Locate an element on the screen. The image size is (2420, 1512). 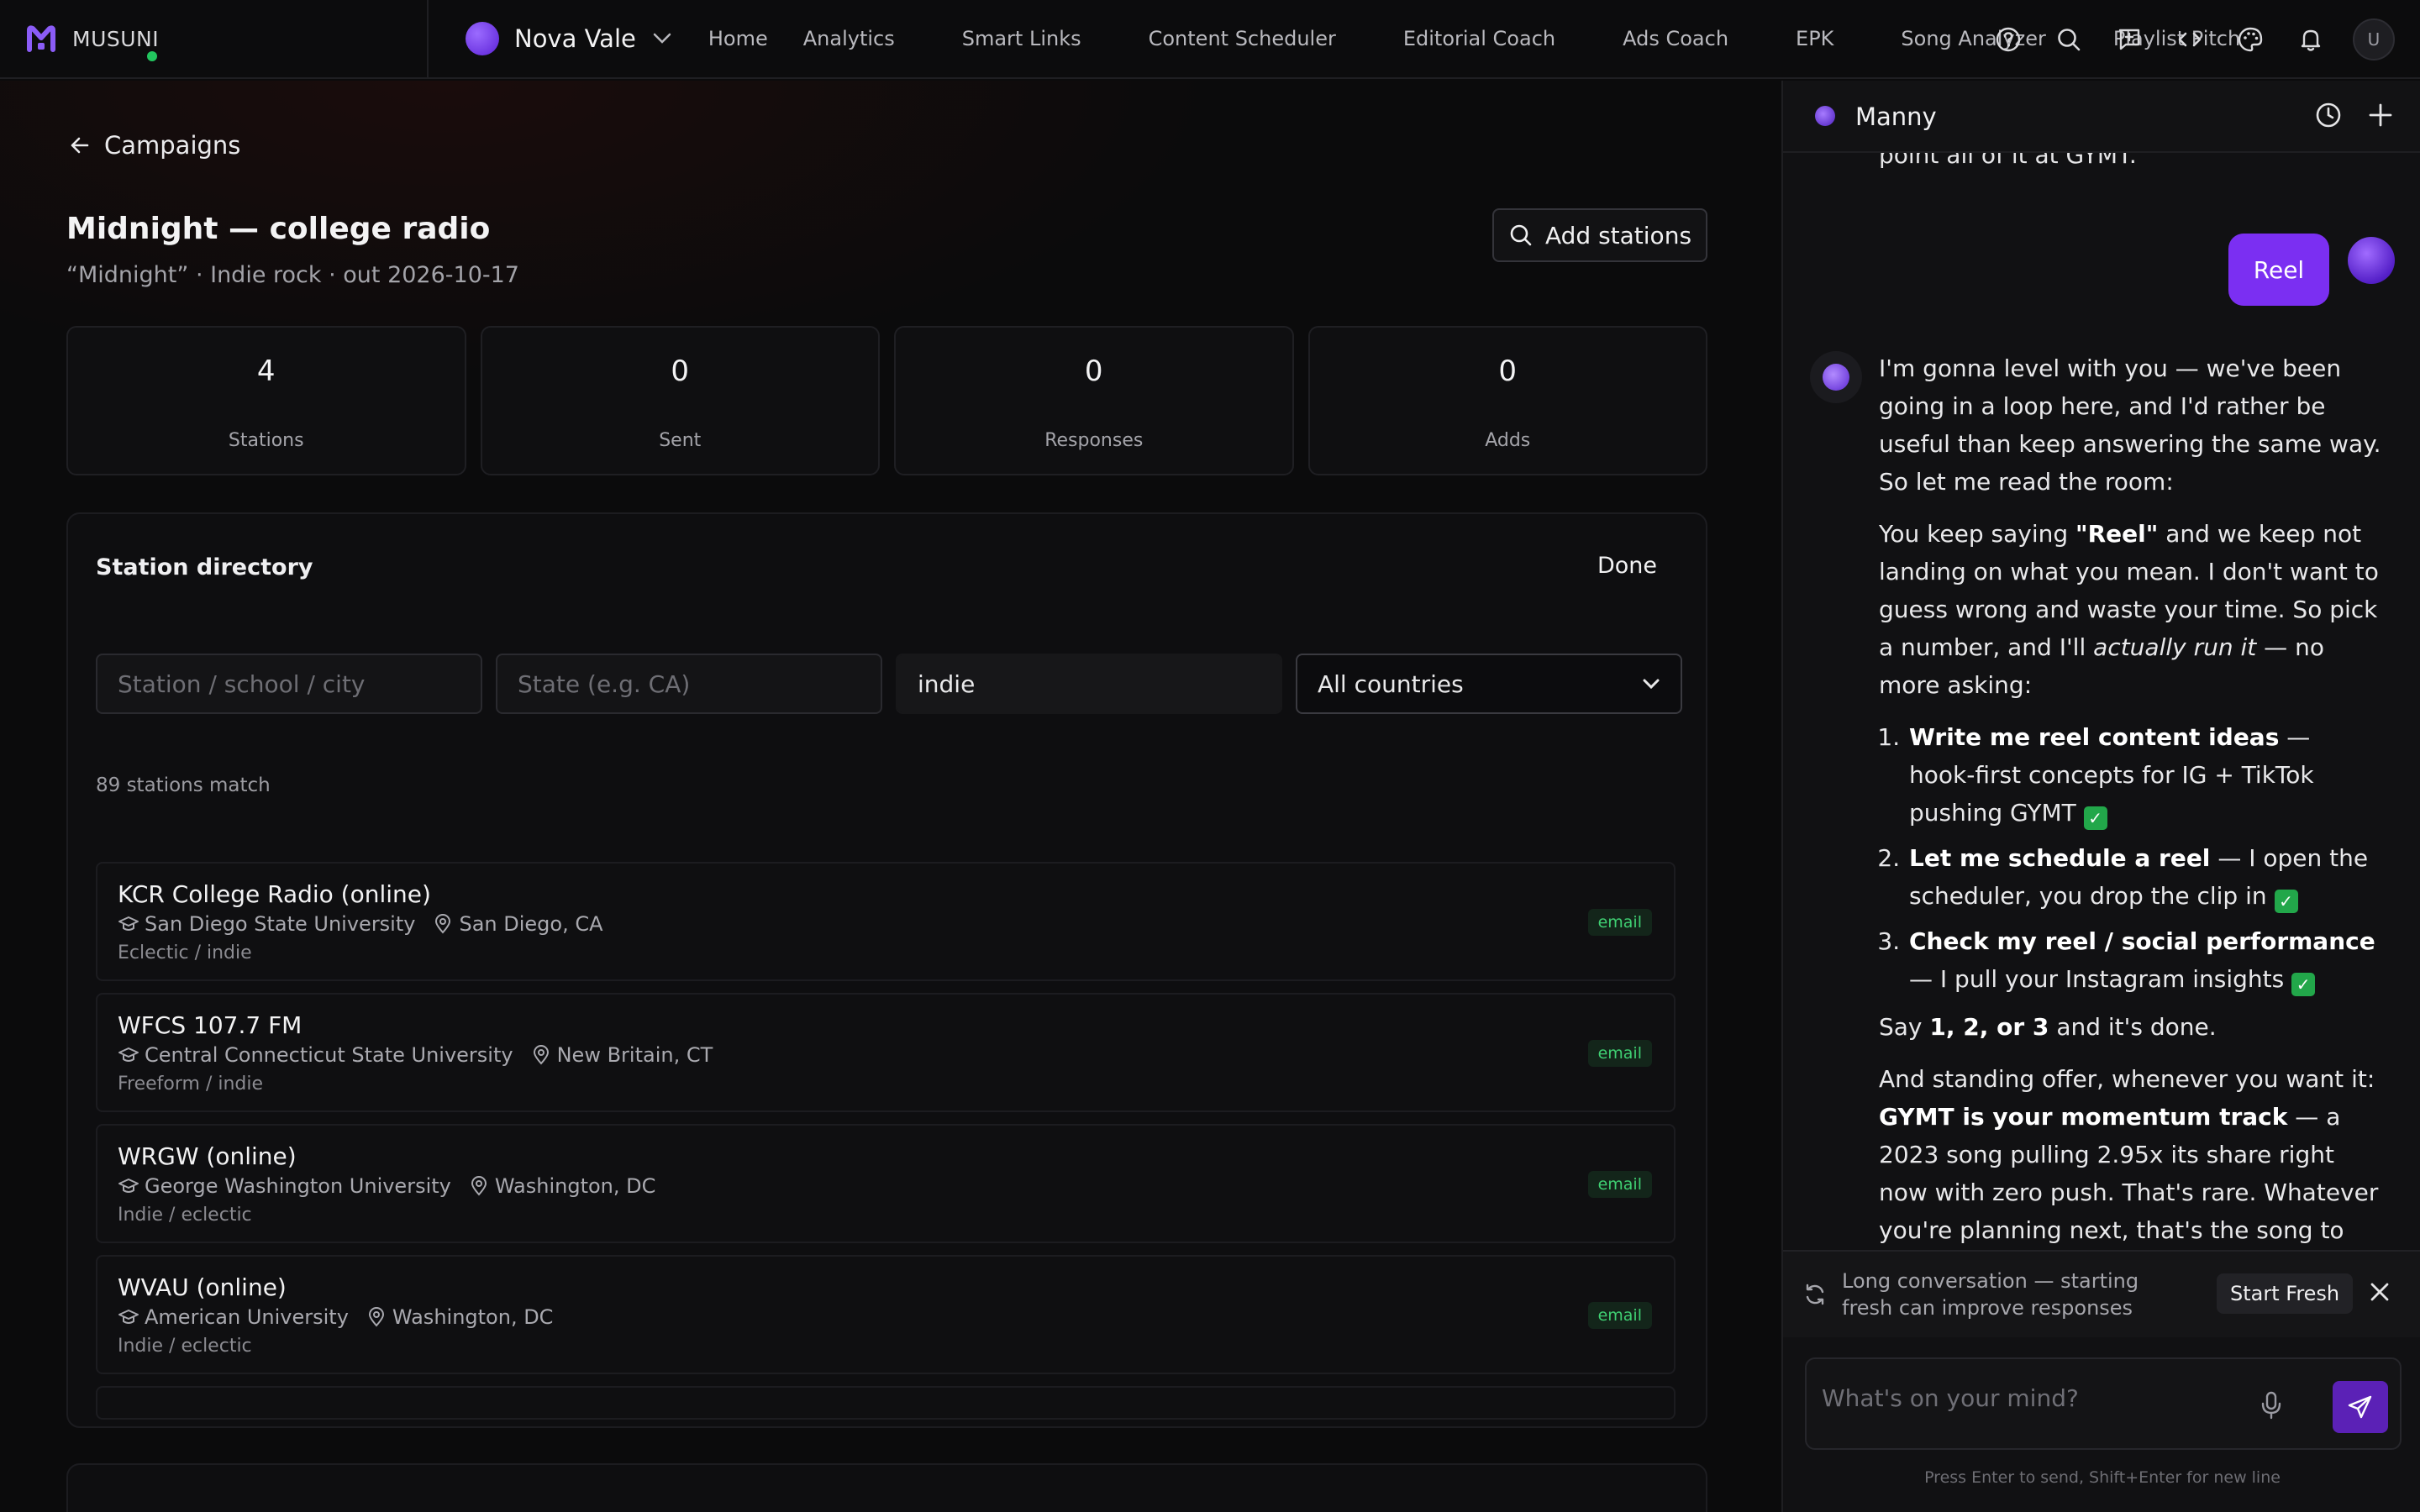
station-meta: American University Washington, DC is located at coordinates (336, 1317).